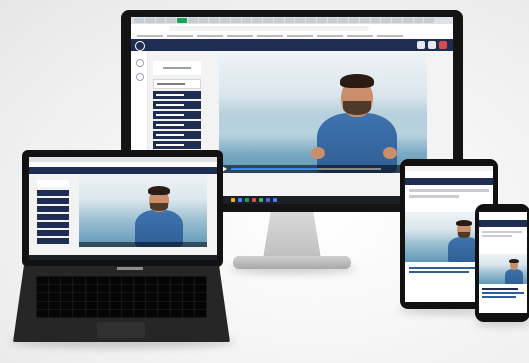 The width and height of the screenshot is (529, 363). Describe the element at coordinates (306, 169) in the screenshot. I see `video-progress` at that location.